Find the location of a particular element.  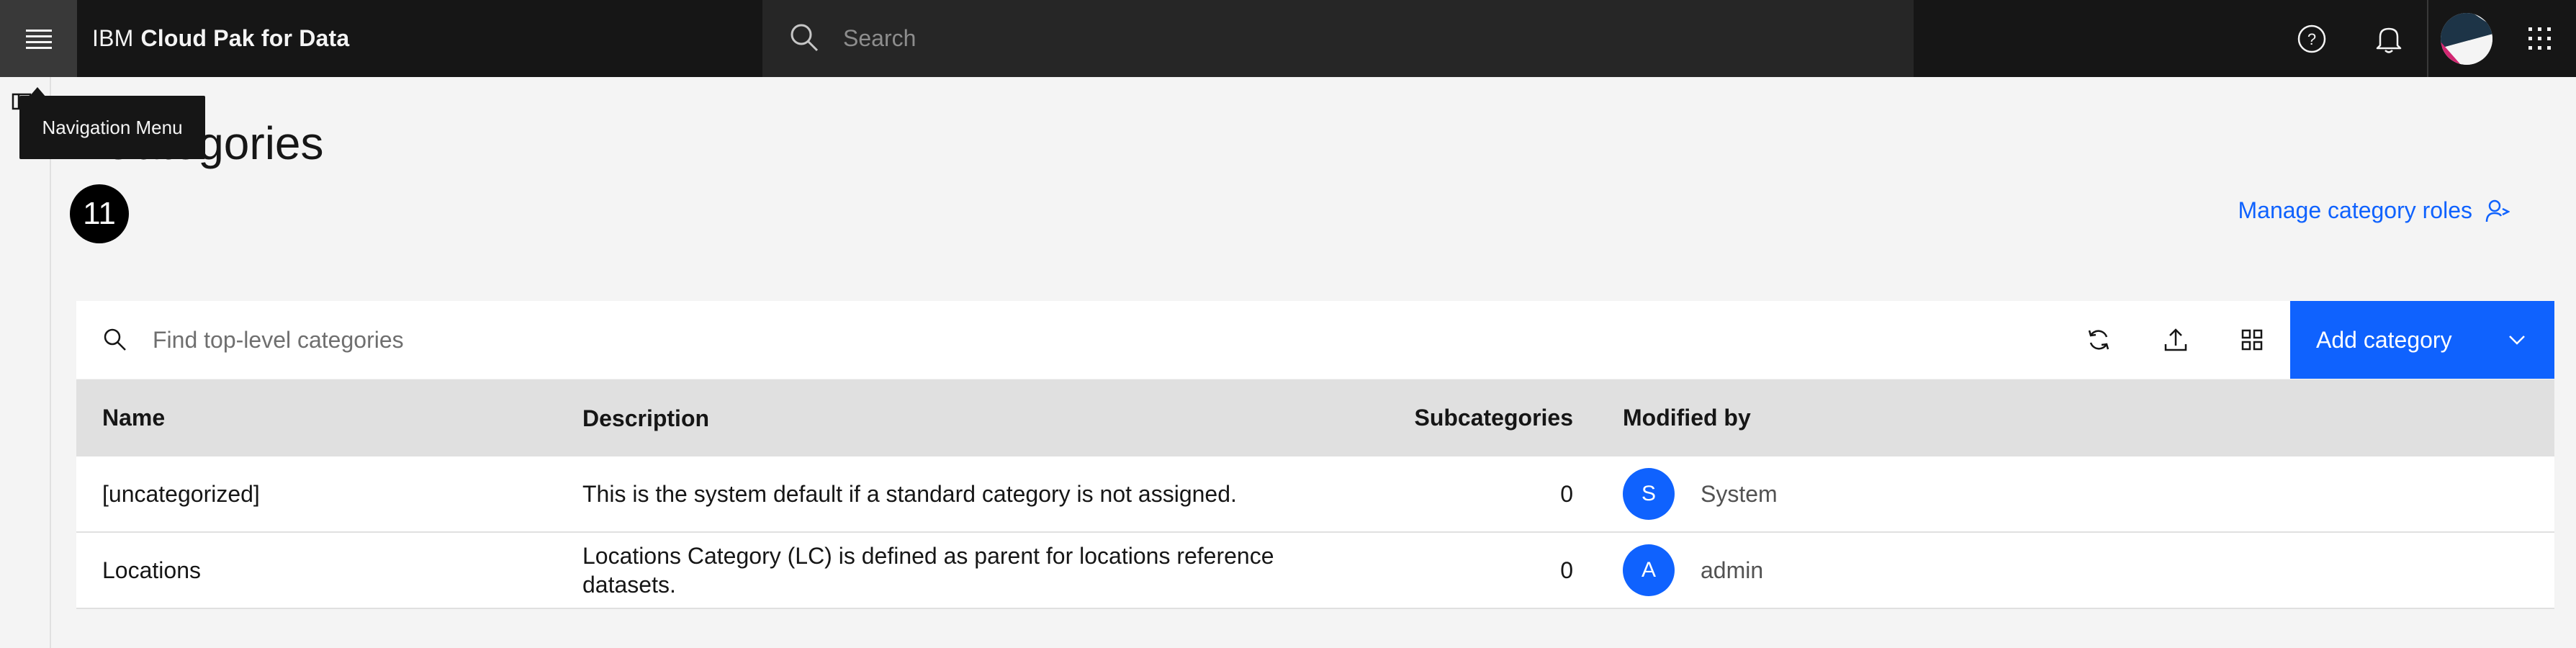

table-toolbar: Add category is located at coordinates (1315, 340).